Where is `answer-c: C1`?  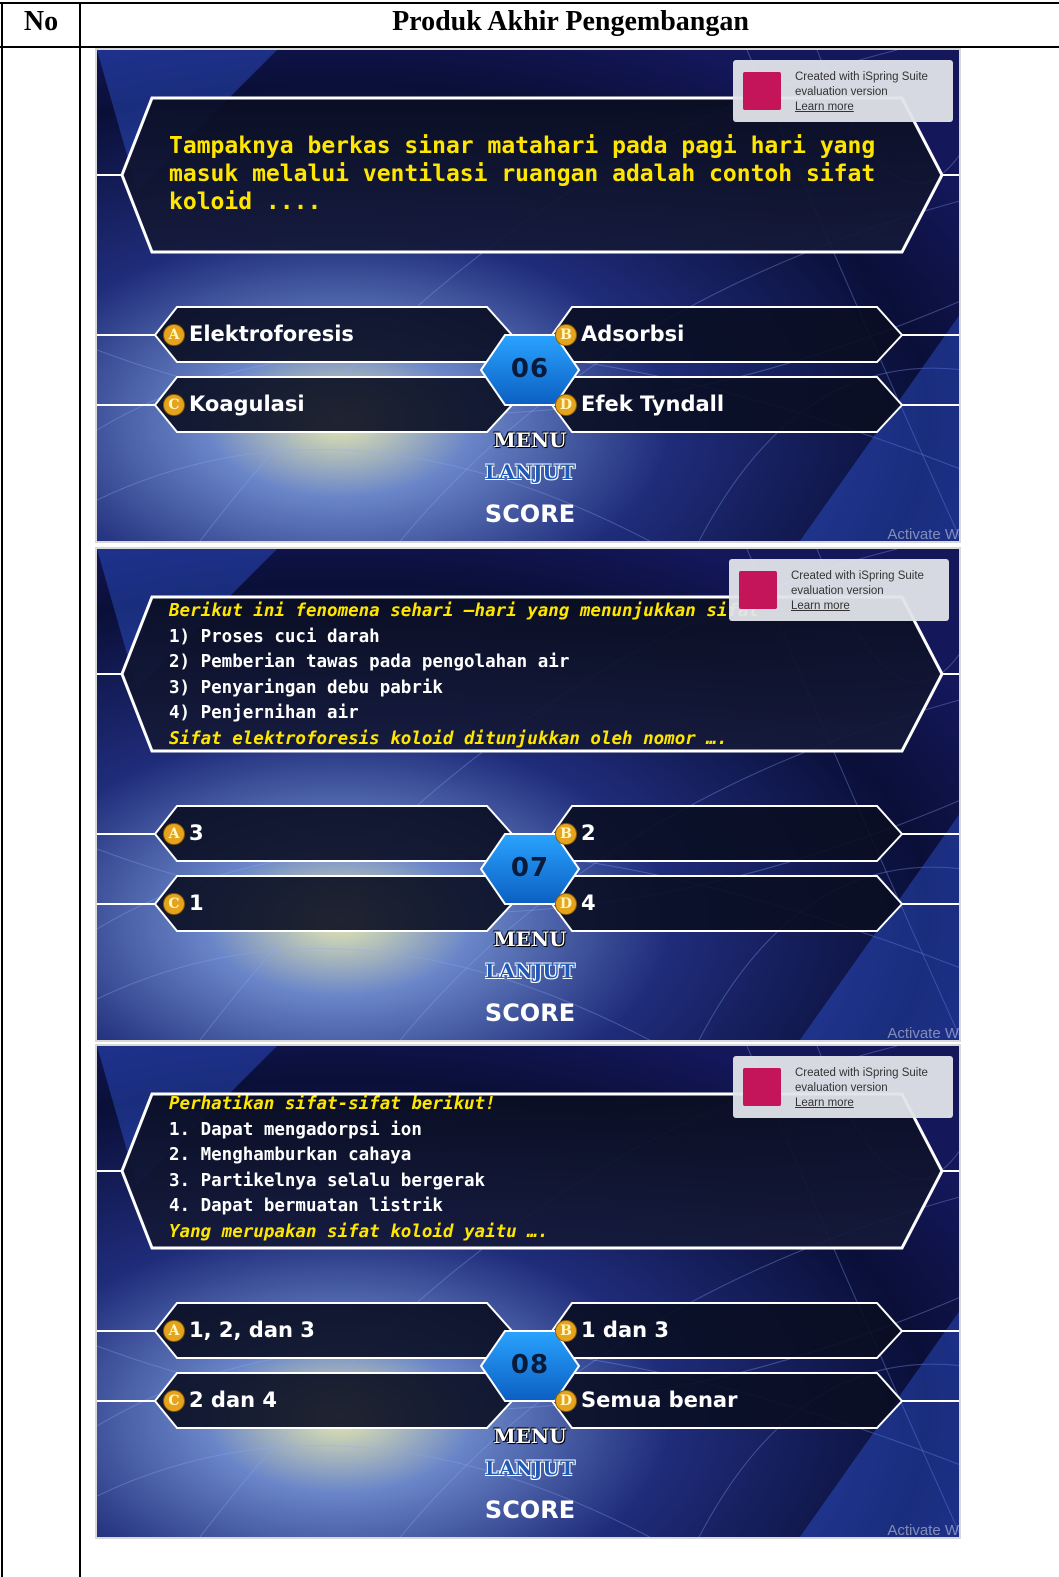
answer-c: C1 is located at coordinates (183, 903).